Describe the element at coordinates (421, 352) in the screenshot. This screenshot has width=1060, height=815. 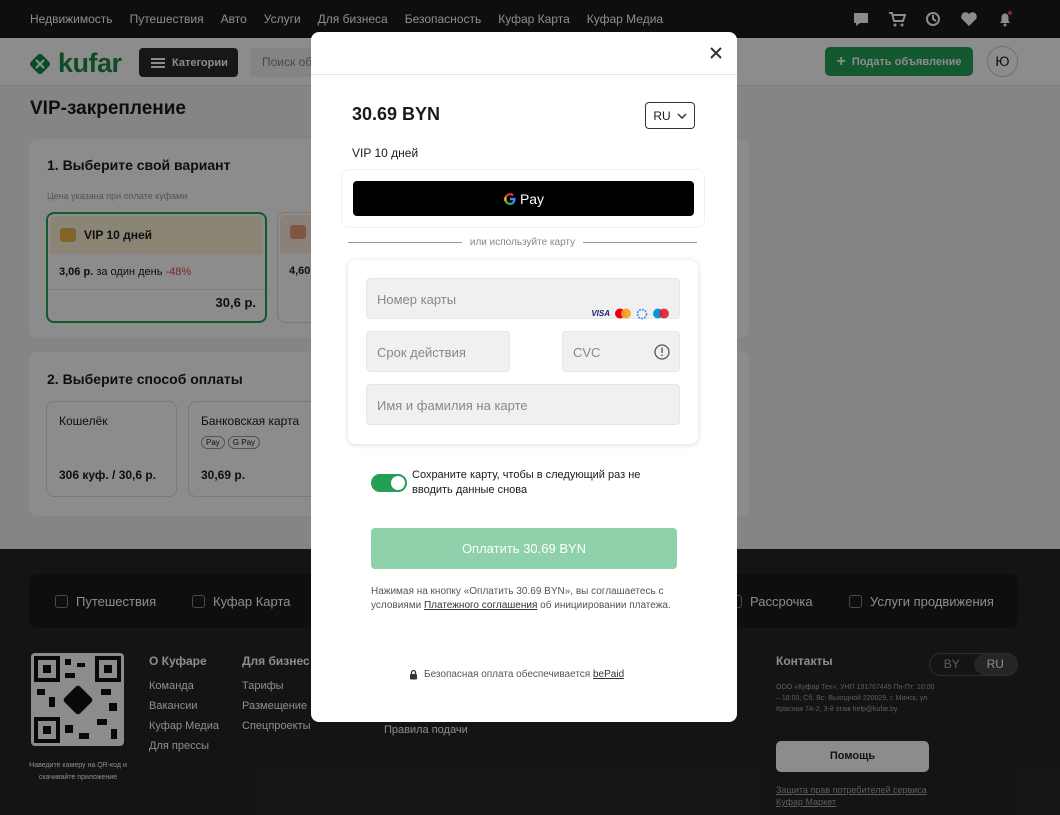
I see `expiry-placeholder: Срок действия` at that location.